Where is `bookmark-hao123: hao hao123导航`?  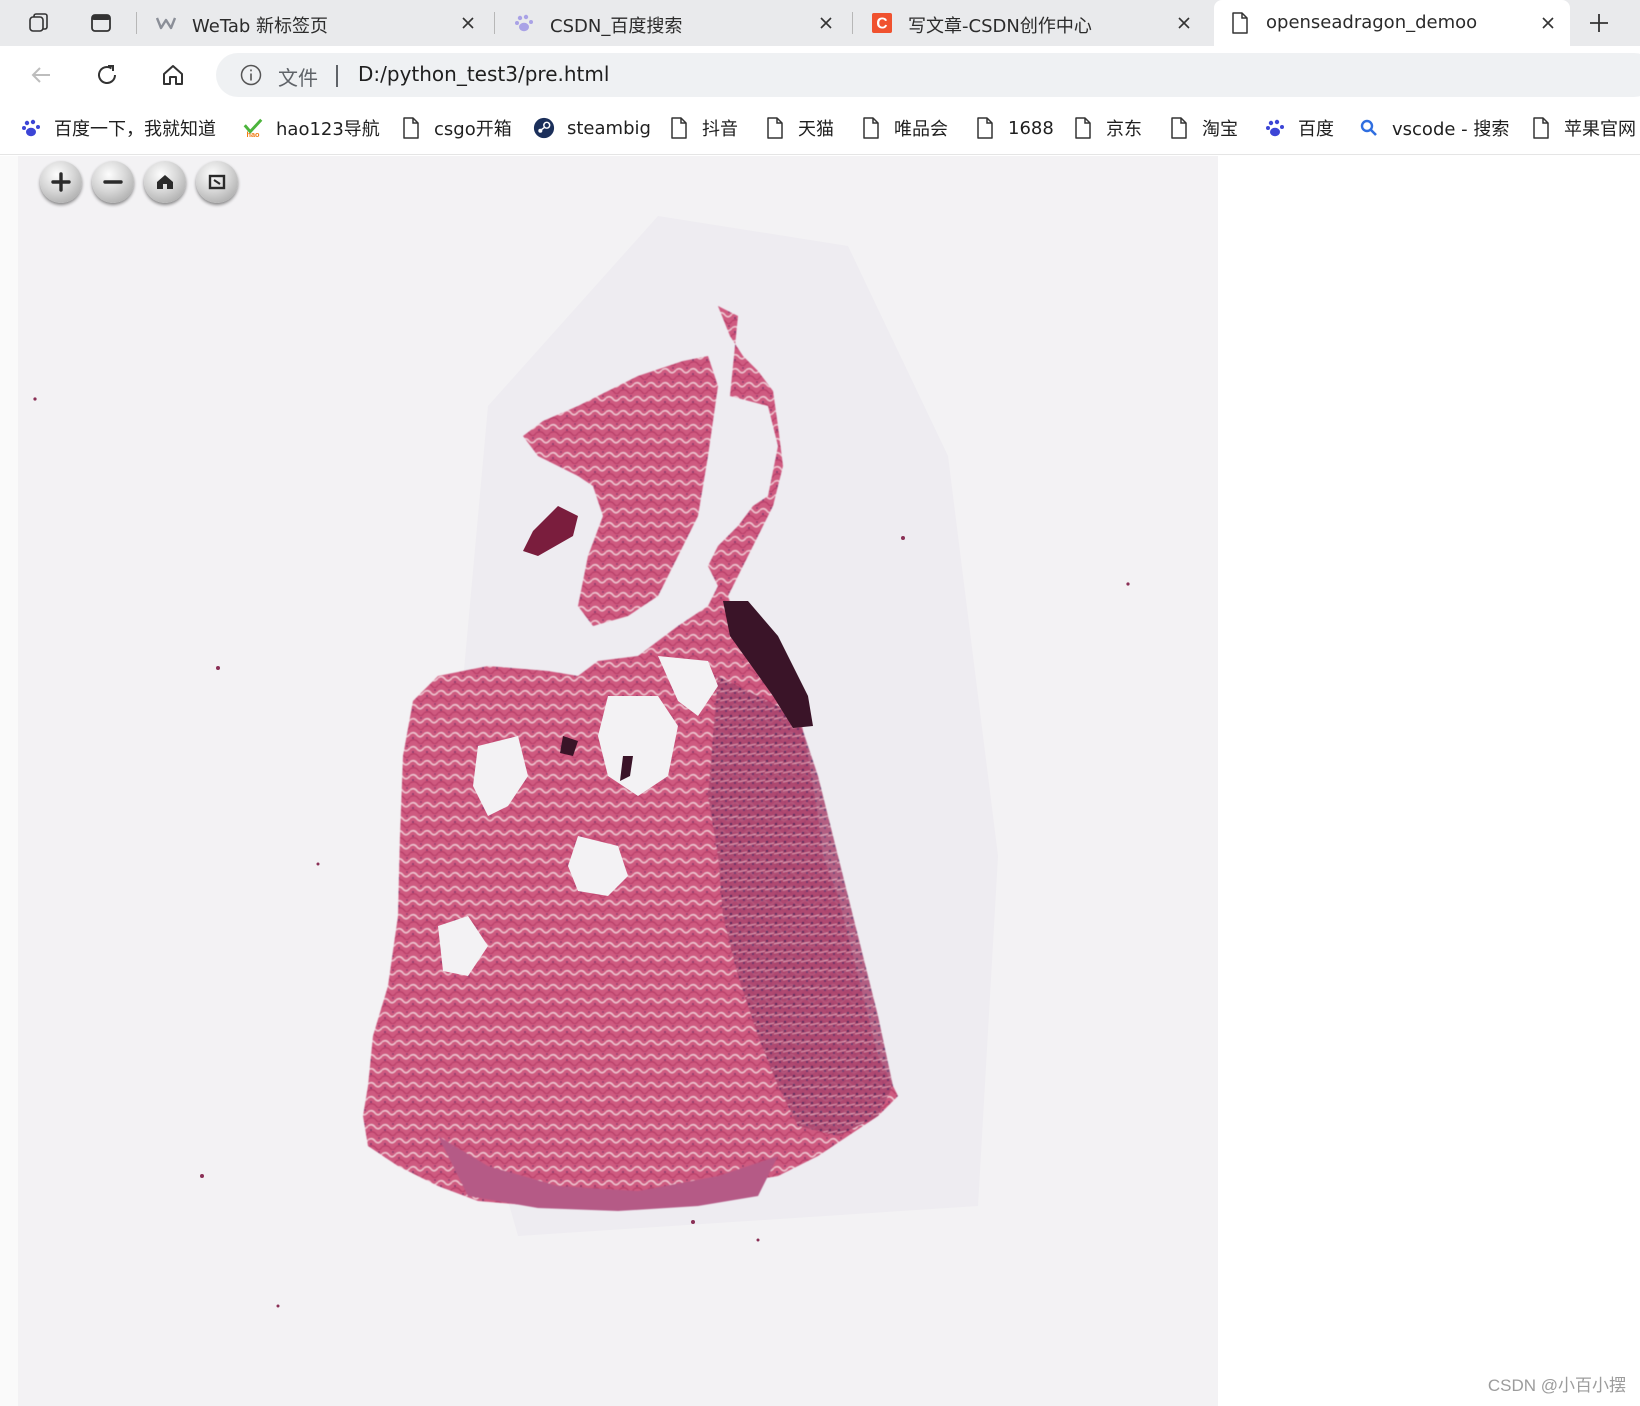 bookmark-hao123: hao hao123导航 is located at coordinates (311, 128).